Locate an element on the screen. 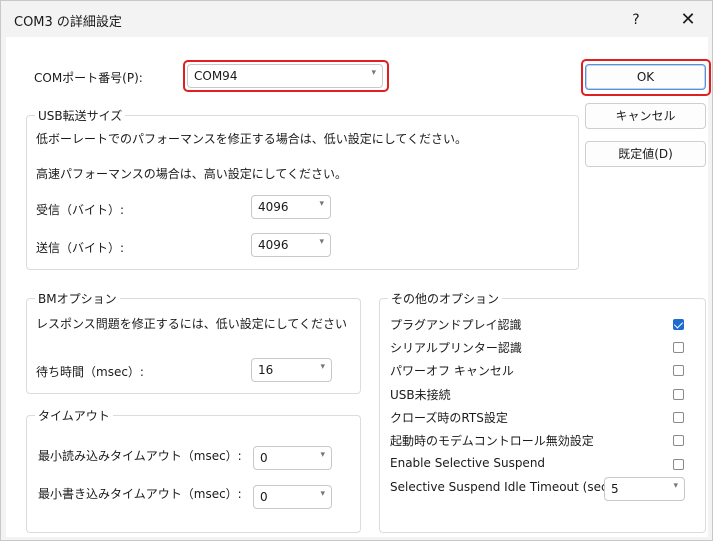 This screenshot has height=543, width=715. send-select: 4096 ▾ is located at coordinates (291, 245).